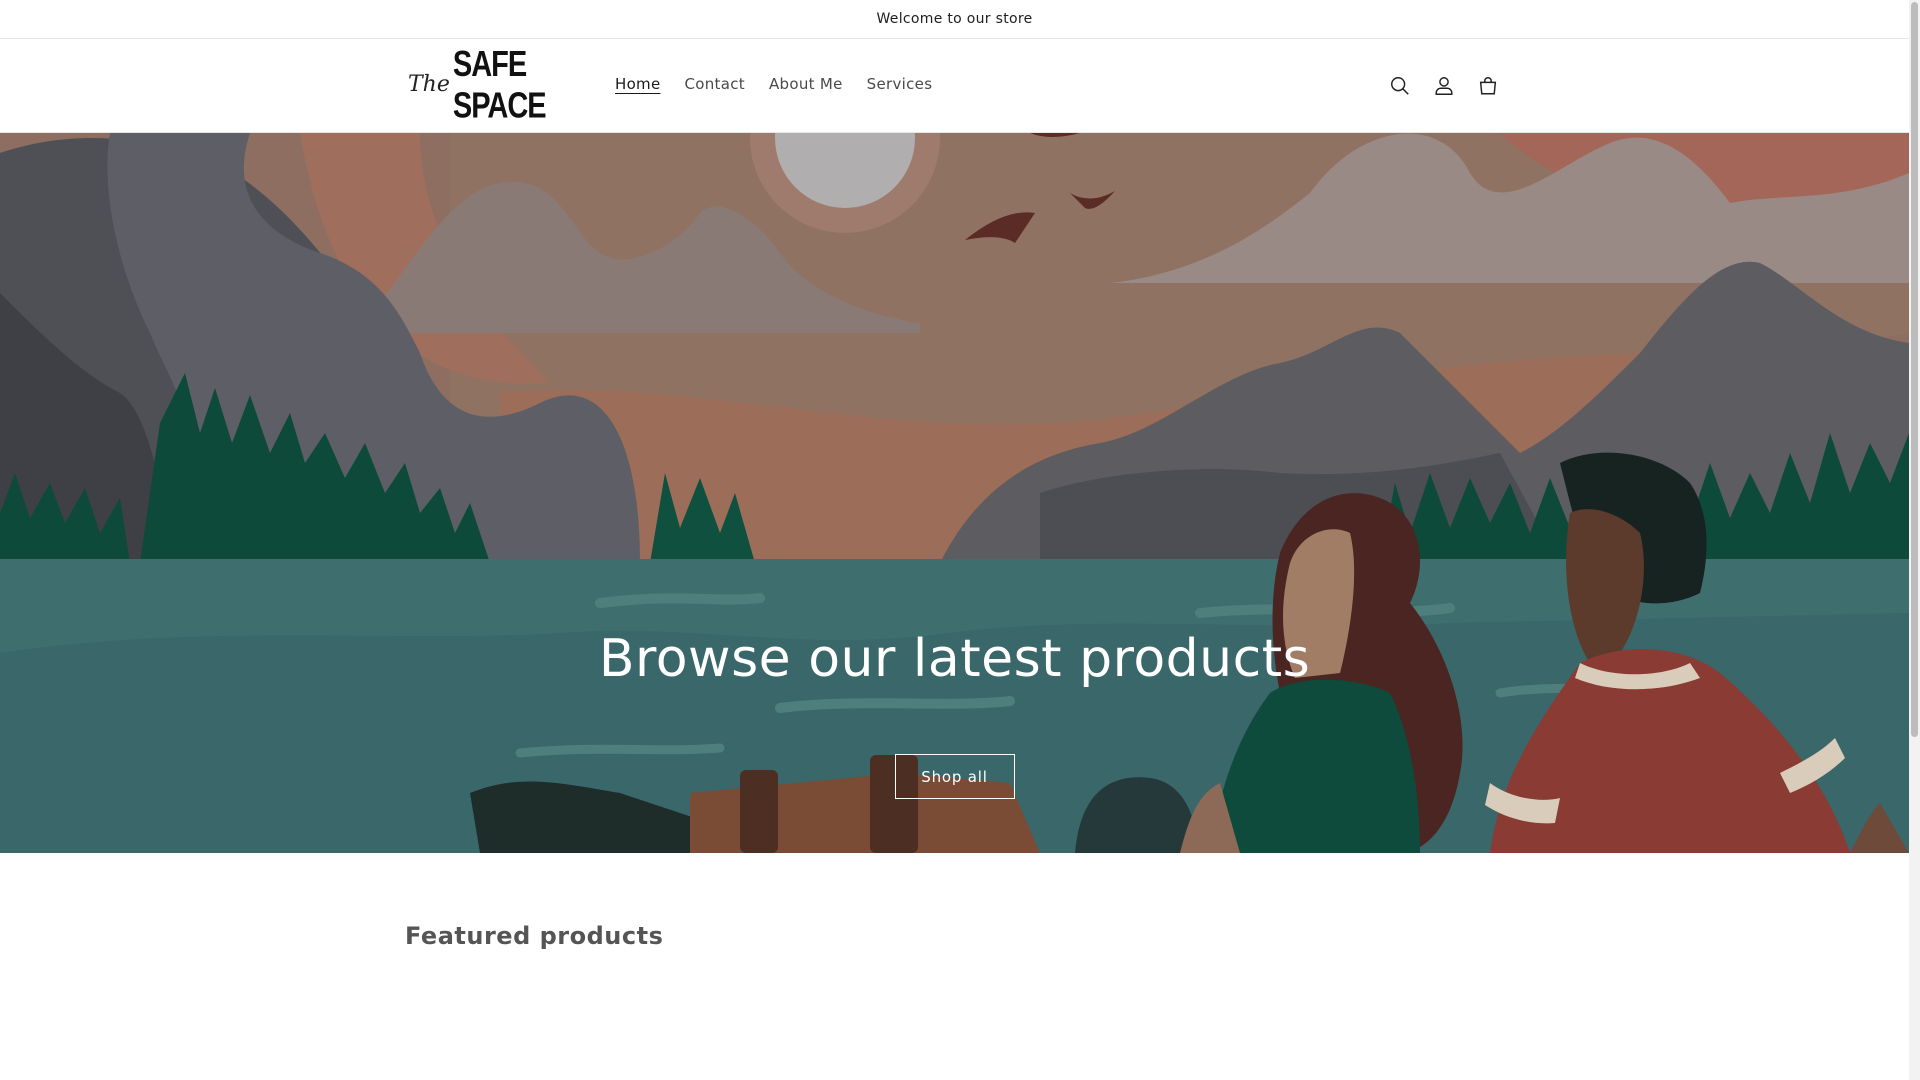 Image resolution: width=1920 pixels, height=1080 pixels. I want to click on header-icons, so click(1444, 86).